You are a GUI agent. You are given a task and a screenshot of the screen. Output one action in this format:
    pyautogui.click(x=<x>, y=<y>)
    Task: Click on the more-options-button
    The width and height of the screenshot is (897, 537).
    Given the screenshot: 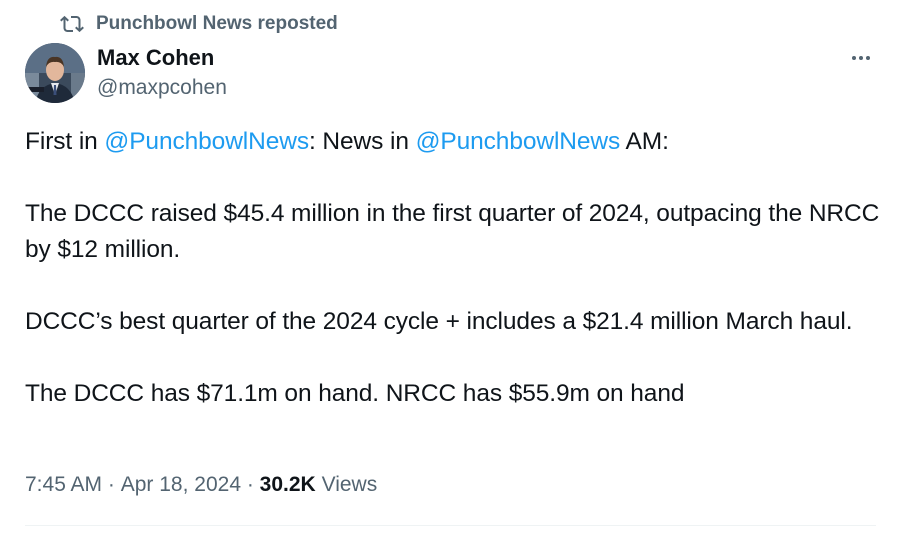 What is the action you would take?
    pyautogui.click(x=861, y=58)
    